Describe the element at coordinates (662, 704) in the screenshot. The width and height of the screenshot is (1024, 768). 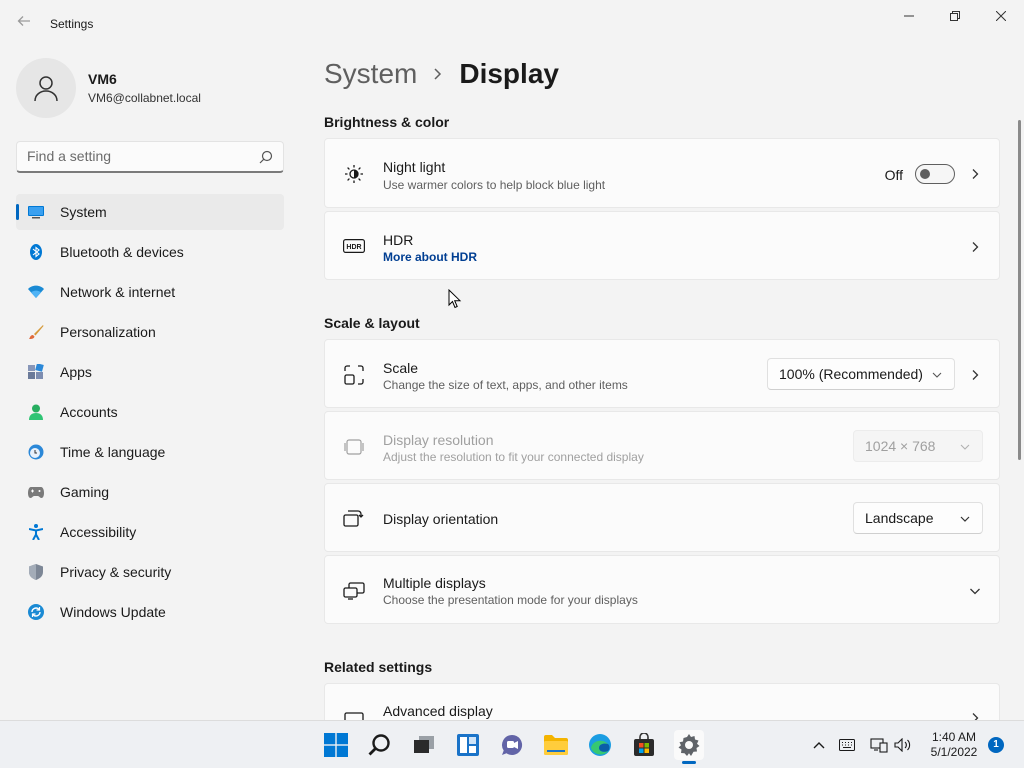
I see `advanced-display-card: Advanced display` at that location.